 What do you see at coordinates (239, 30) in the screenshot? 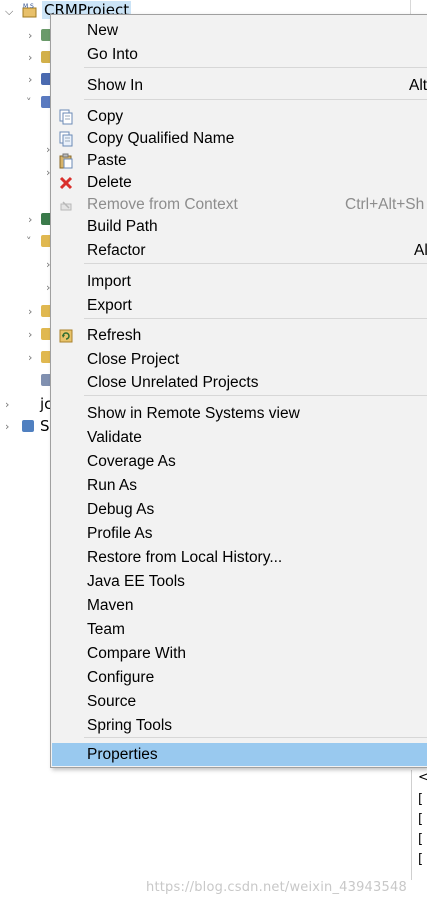
I see `menu-item-new: New` at bounding box center [239, 30].